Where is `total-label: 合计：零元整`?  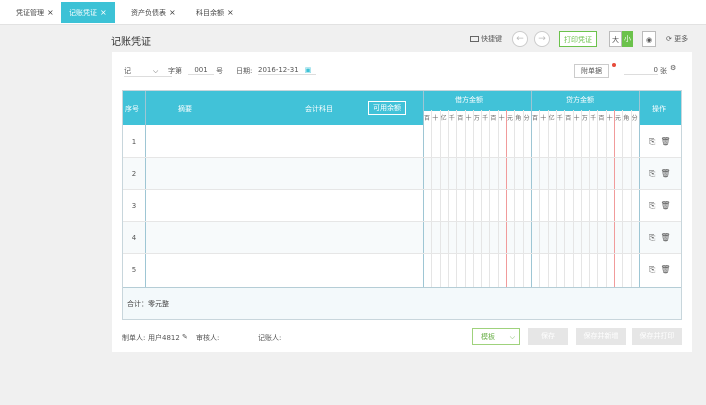 total-label: 合计：零元整 is located at coordinates (148, 304).